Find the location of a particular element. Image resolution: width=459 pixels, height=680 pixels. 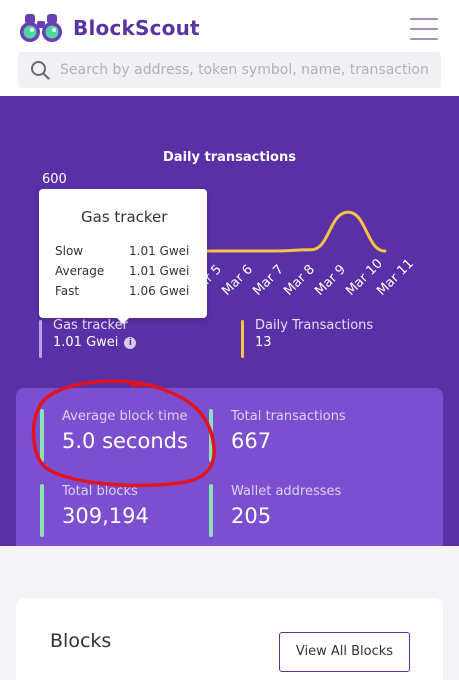

stat-value: 667 is located at coordinates (251, 441).